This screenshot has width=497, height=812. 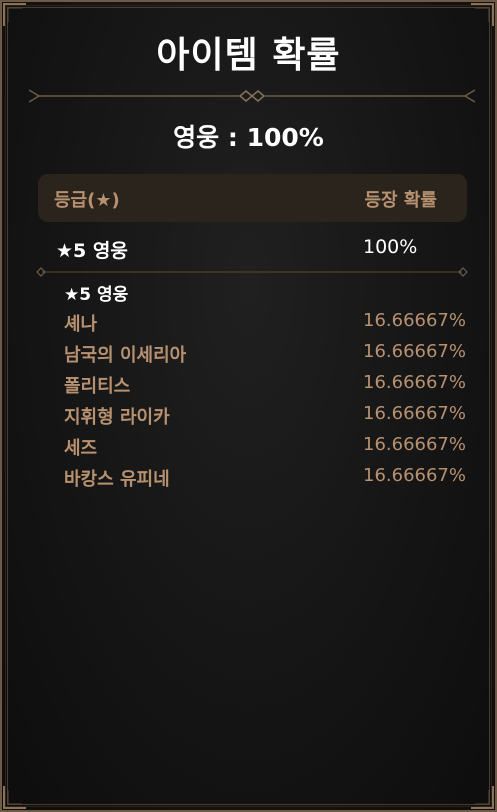 What do you see at coordinates (125, 355) in the screenshot?
I see `item-name: 남국의 이세리아` at bounding box center [125, 355].